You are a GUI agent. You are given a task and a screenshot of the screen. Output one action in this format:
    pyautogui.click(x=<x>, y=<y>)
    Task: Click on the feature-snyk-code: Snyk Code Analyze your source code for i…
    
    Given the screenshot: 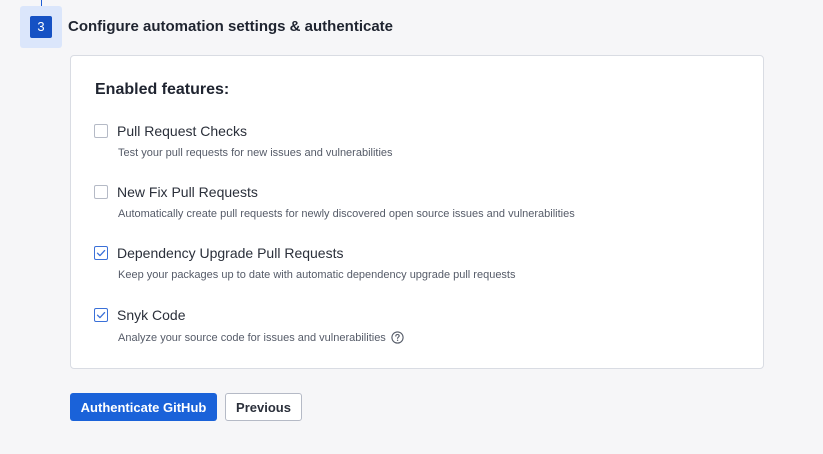 What is the action you would take?
    pyautogui.click(x=414, y=324)
    